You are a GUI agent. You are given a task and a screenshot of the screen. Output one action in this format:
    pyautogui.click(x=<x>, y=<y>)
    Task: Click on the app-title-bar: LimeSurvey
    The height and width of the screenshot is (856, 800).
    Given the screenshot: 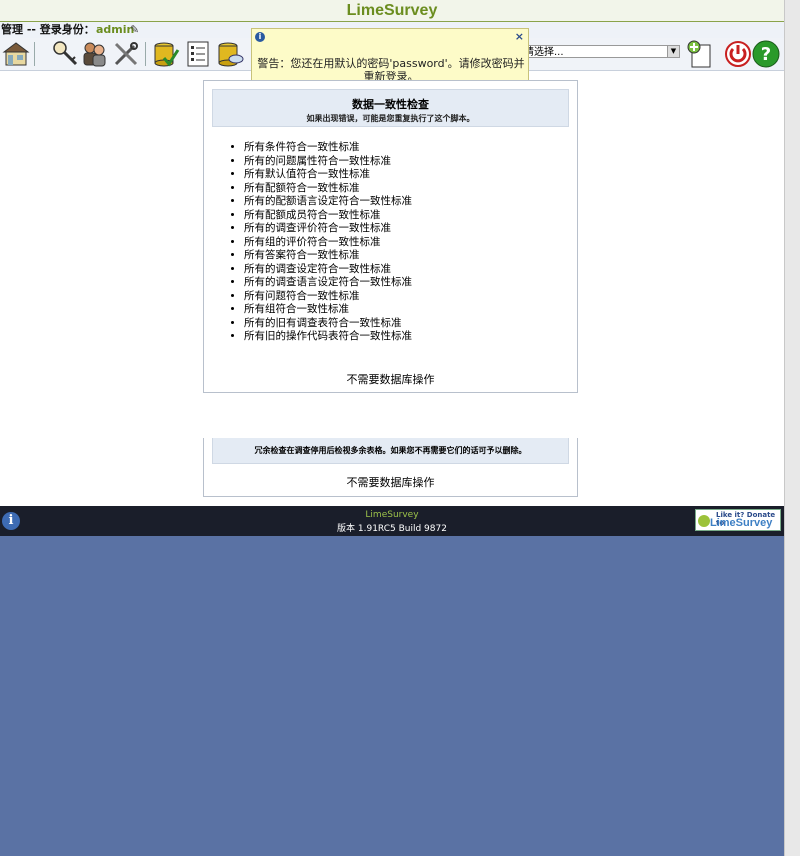 What is the action you would take?
    pyautogui.click(x=392, y=11)
    